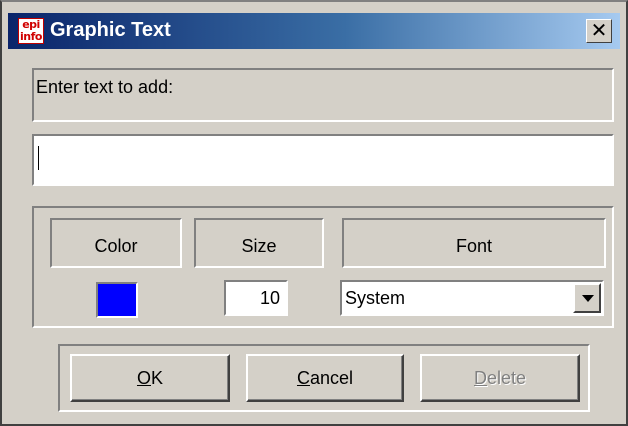 The image size is (628, 426). I want to click on delete-button: Delete, so click(500, 378).